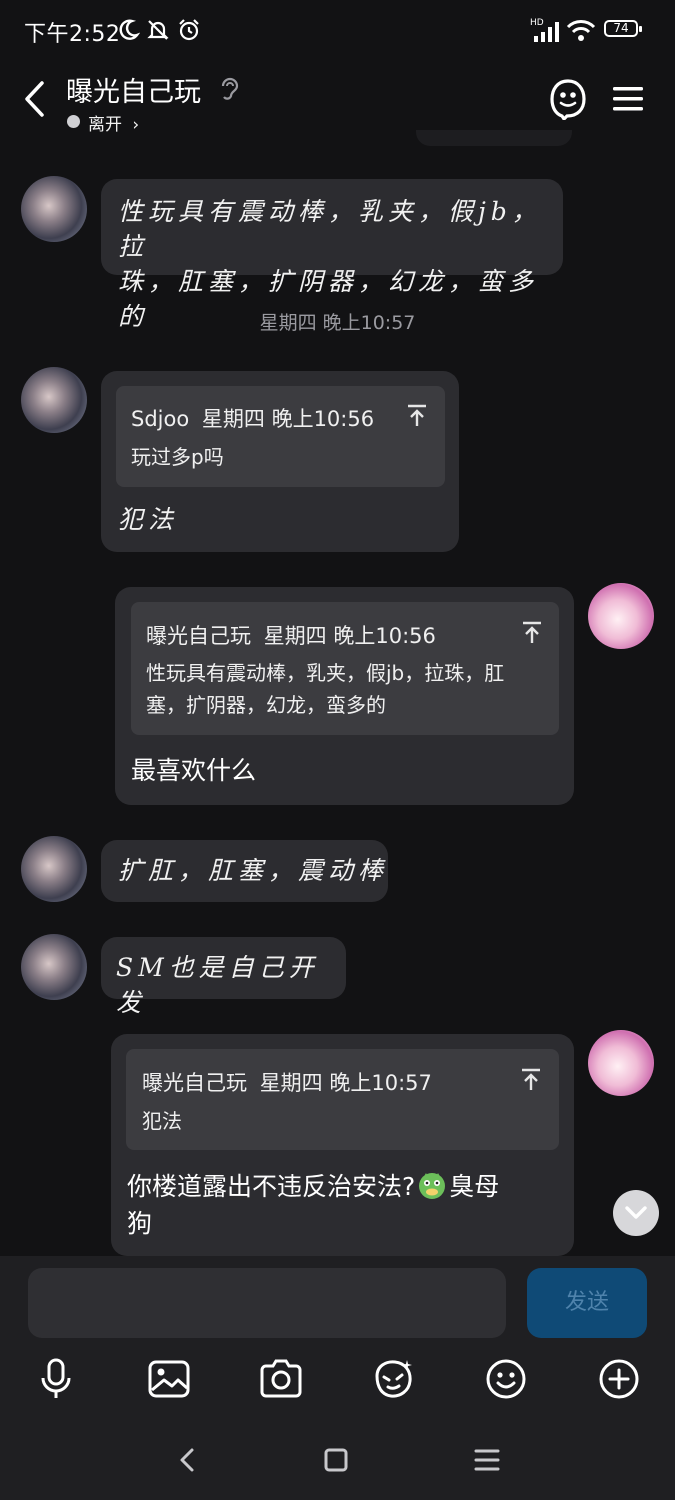 Image resolution: width=675 pixels, height=1500 pixels. I want to click on microphone-icon, so click(56, 1379).